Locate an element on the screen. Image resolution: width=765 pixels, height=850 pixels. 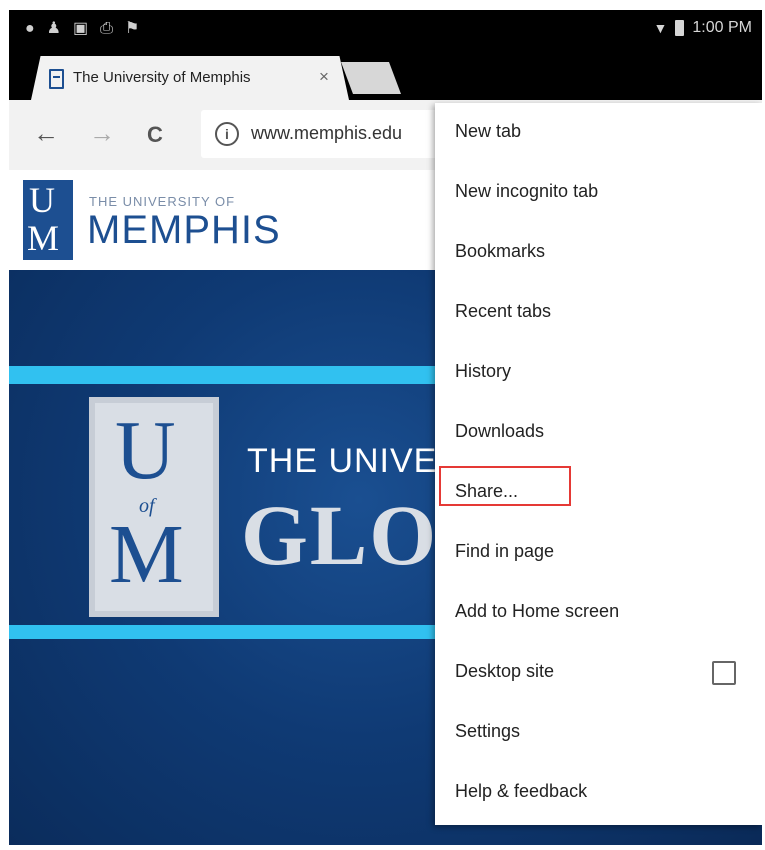
menu-item-settings: Settings is located at coordinates (598, 733).